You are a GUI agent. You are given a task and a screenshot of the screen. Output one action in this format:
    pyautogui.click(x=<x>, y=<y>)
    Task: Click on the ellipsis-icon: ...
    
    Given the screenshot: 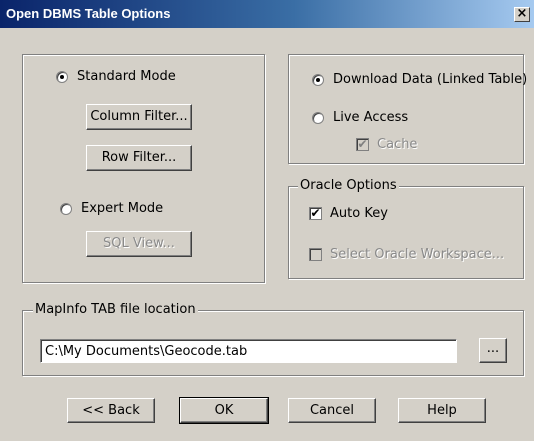 What is the action you would take?
    pyautogui.click(x=493, y=348)
    